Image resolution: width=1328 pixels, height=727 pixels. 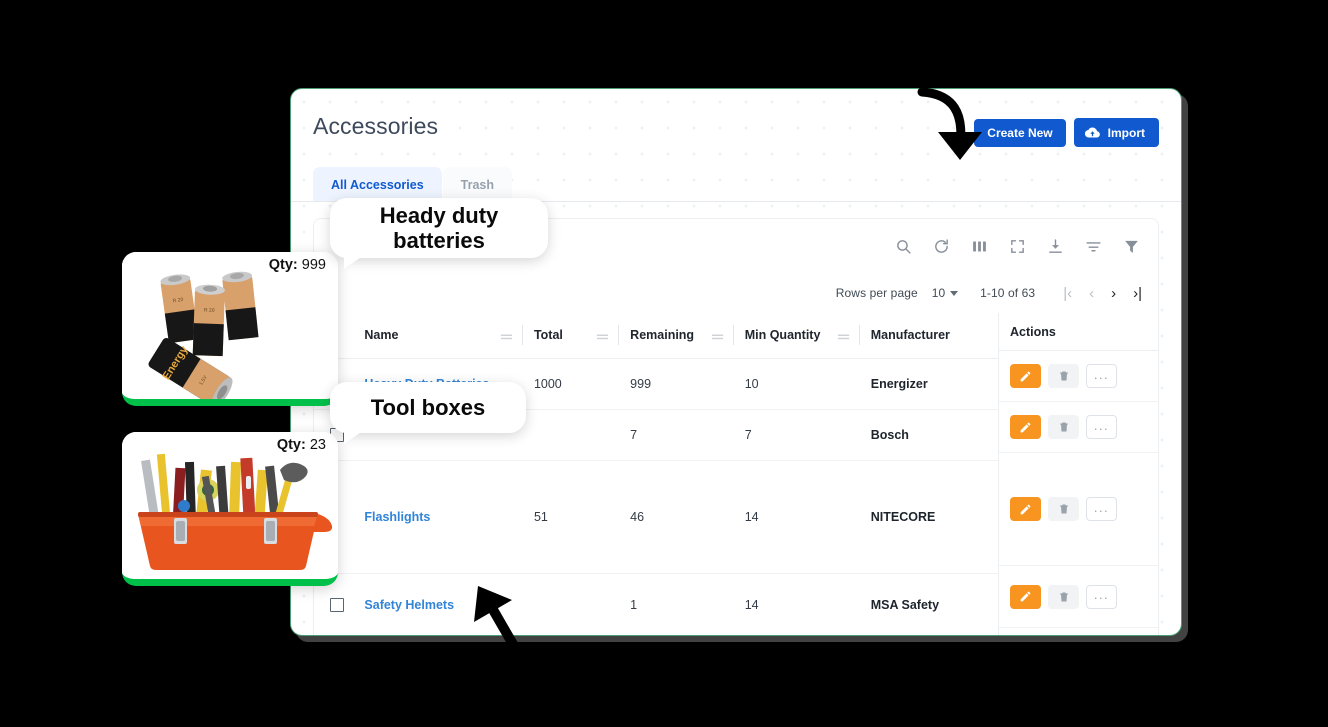 I want to click on chevron-down-icon, so click(x=954, y=293).